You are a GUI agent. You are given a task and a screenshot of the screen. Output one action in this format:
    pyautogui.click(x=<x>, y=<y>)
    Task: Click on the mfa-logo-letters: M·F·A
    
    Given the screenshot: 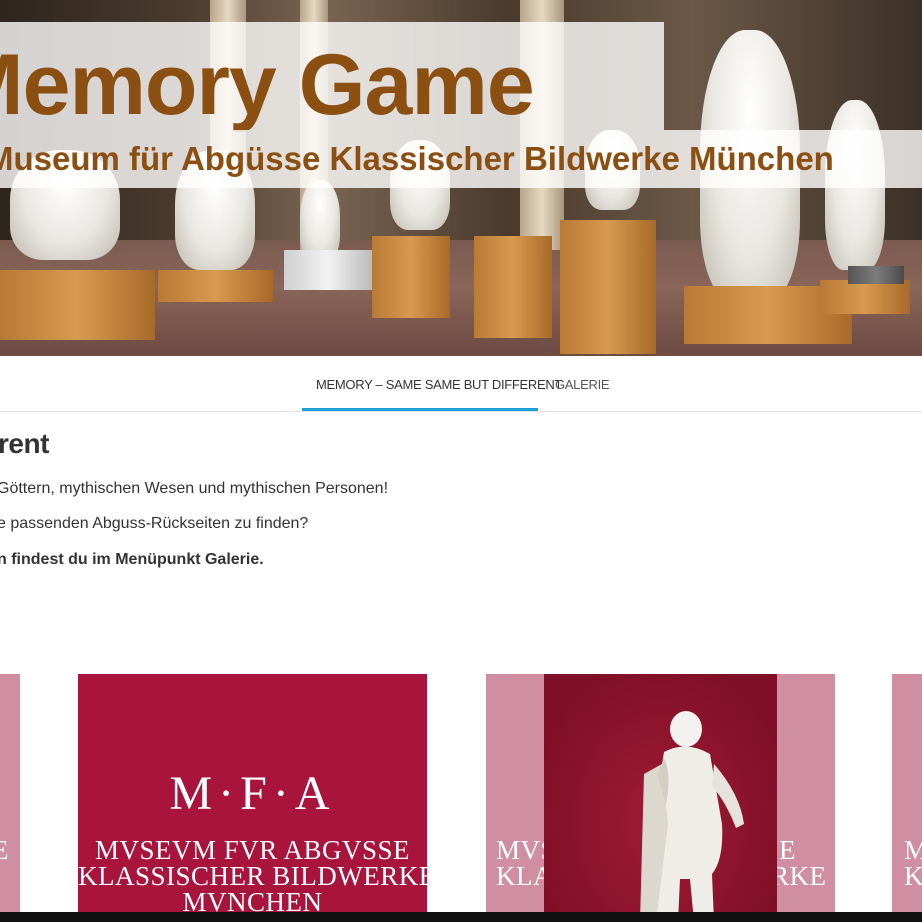 What is the action you would take?
    pyautogui.click(x=252, y=793)
    